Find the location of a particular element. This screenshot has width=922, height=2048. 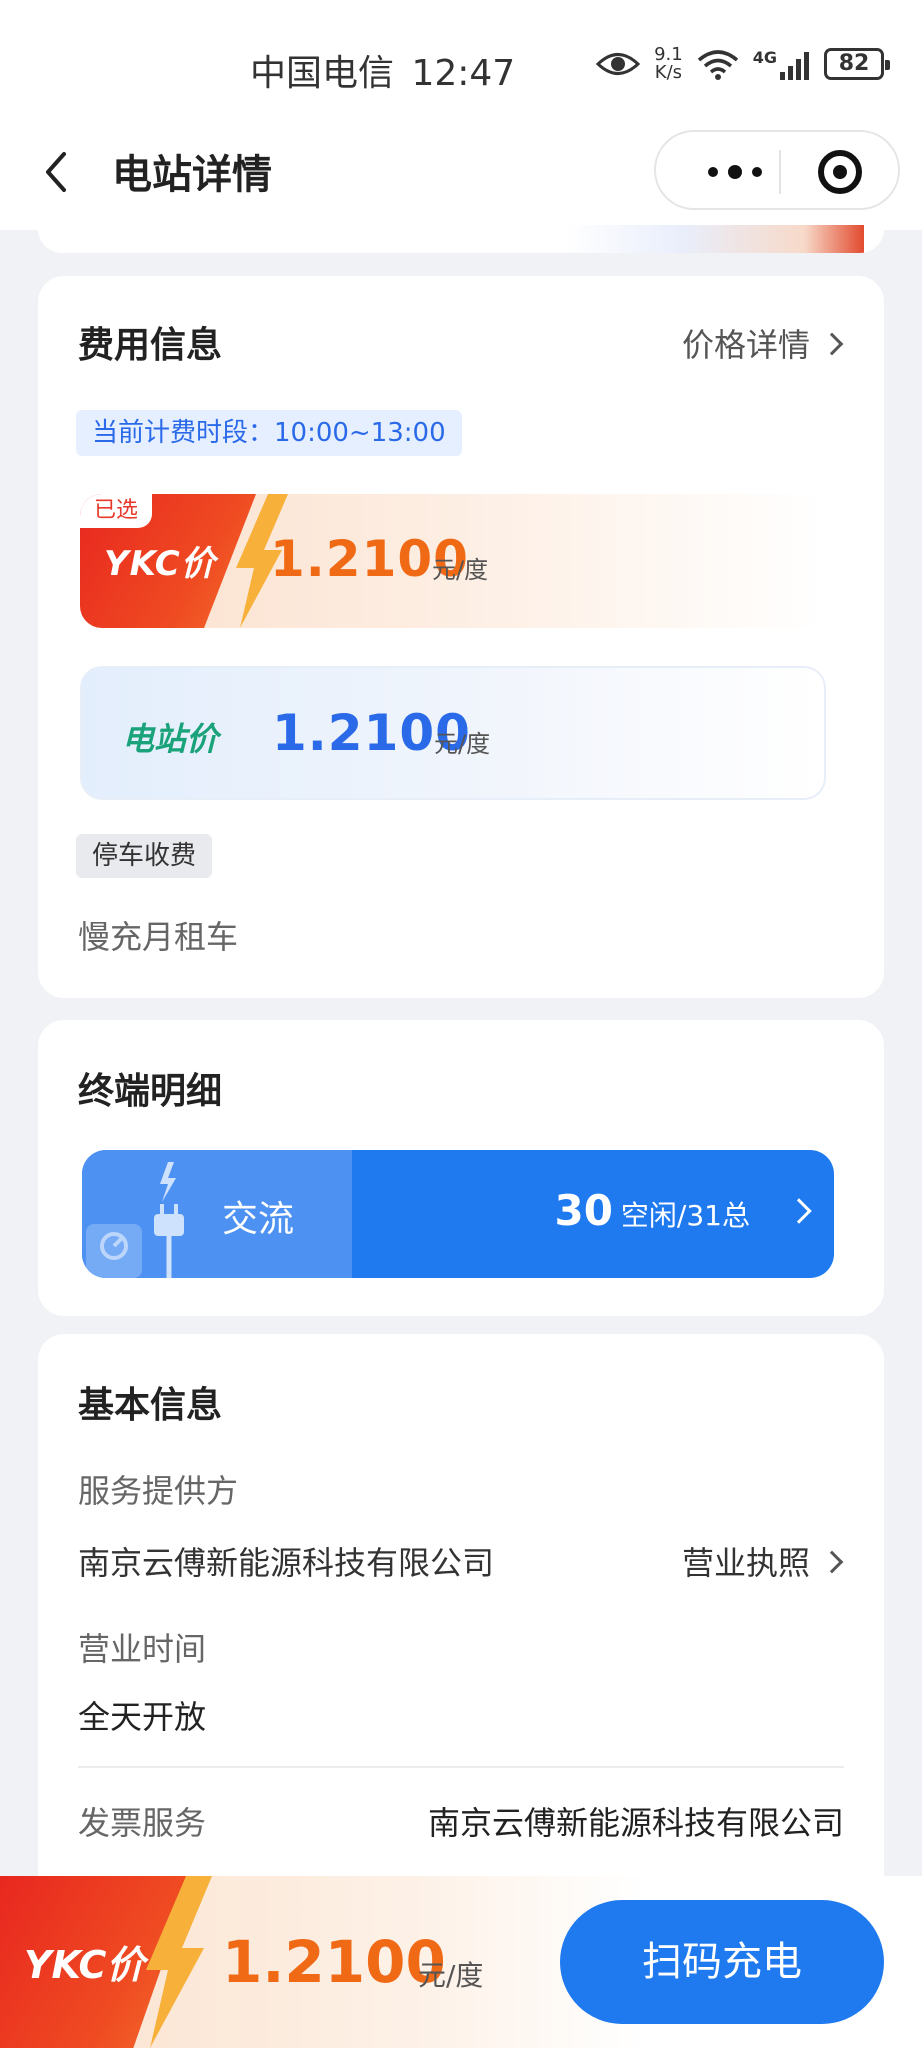

speed-unit: K/s is located at coordinates (668, 72).